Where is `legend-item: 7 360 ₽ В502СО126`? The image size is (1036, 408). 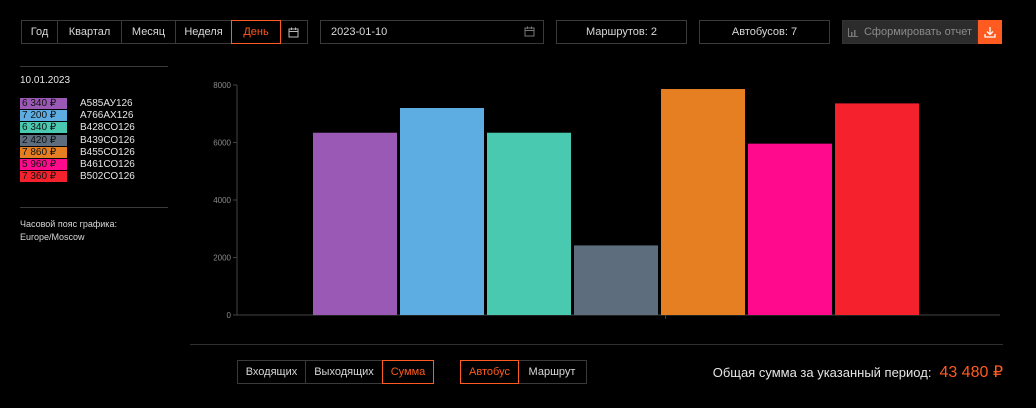
legend-item: 7 360 ₽ В502СО126 is located at coordinates (94, 177).